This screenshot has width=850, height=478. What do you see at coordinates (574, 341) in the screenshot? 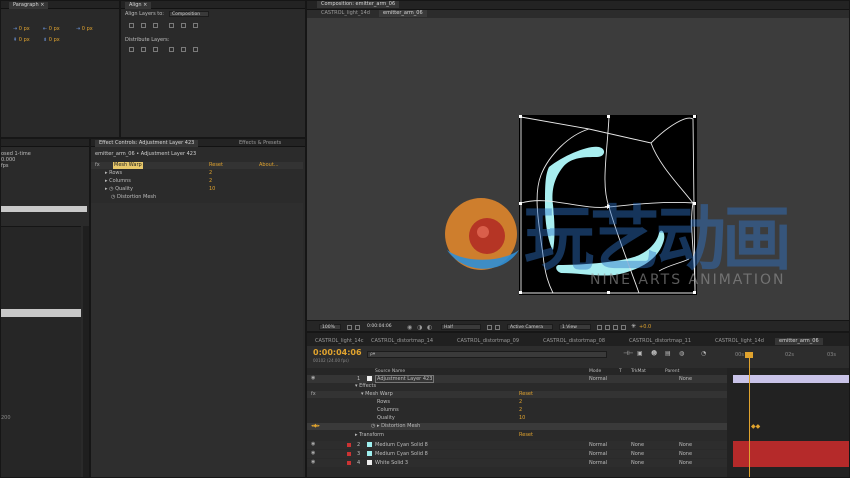
I see `timeline-tab-4: CASTROL_distortmap_08` at bounding box center [574, 341].